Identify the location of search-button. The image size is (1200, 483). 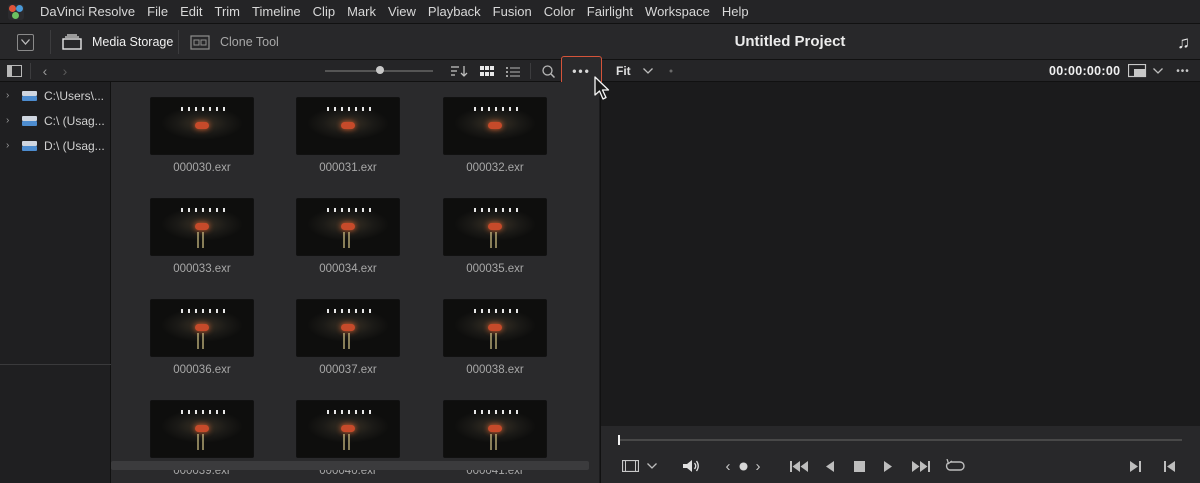
(548, 71).